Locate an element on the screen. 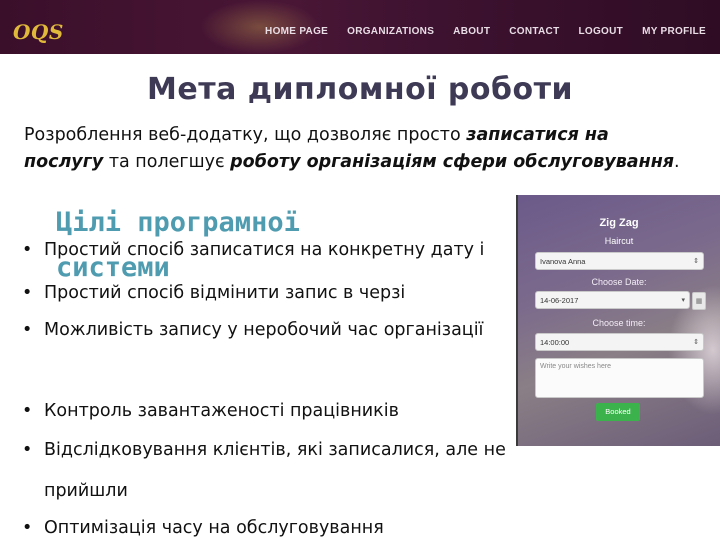 This screenshot has height=540, width=720. client-value: Ivanova Anna is located at coordinates (563, 261).